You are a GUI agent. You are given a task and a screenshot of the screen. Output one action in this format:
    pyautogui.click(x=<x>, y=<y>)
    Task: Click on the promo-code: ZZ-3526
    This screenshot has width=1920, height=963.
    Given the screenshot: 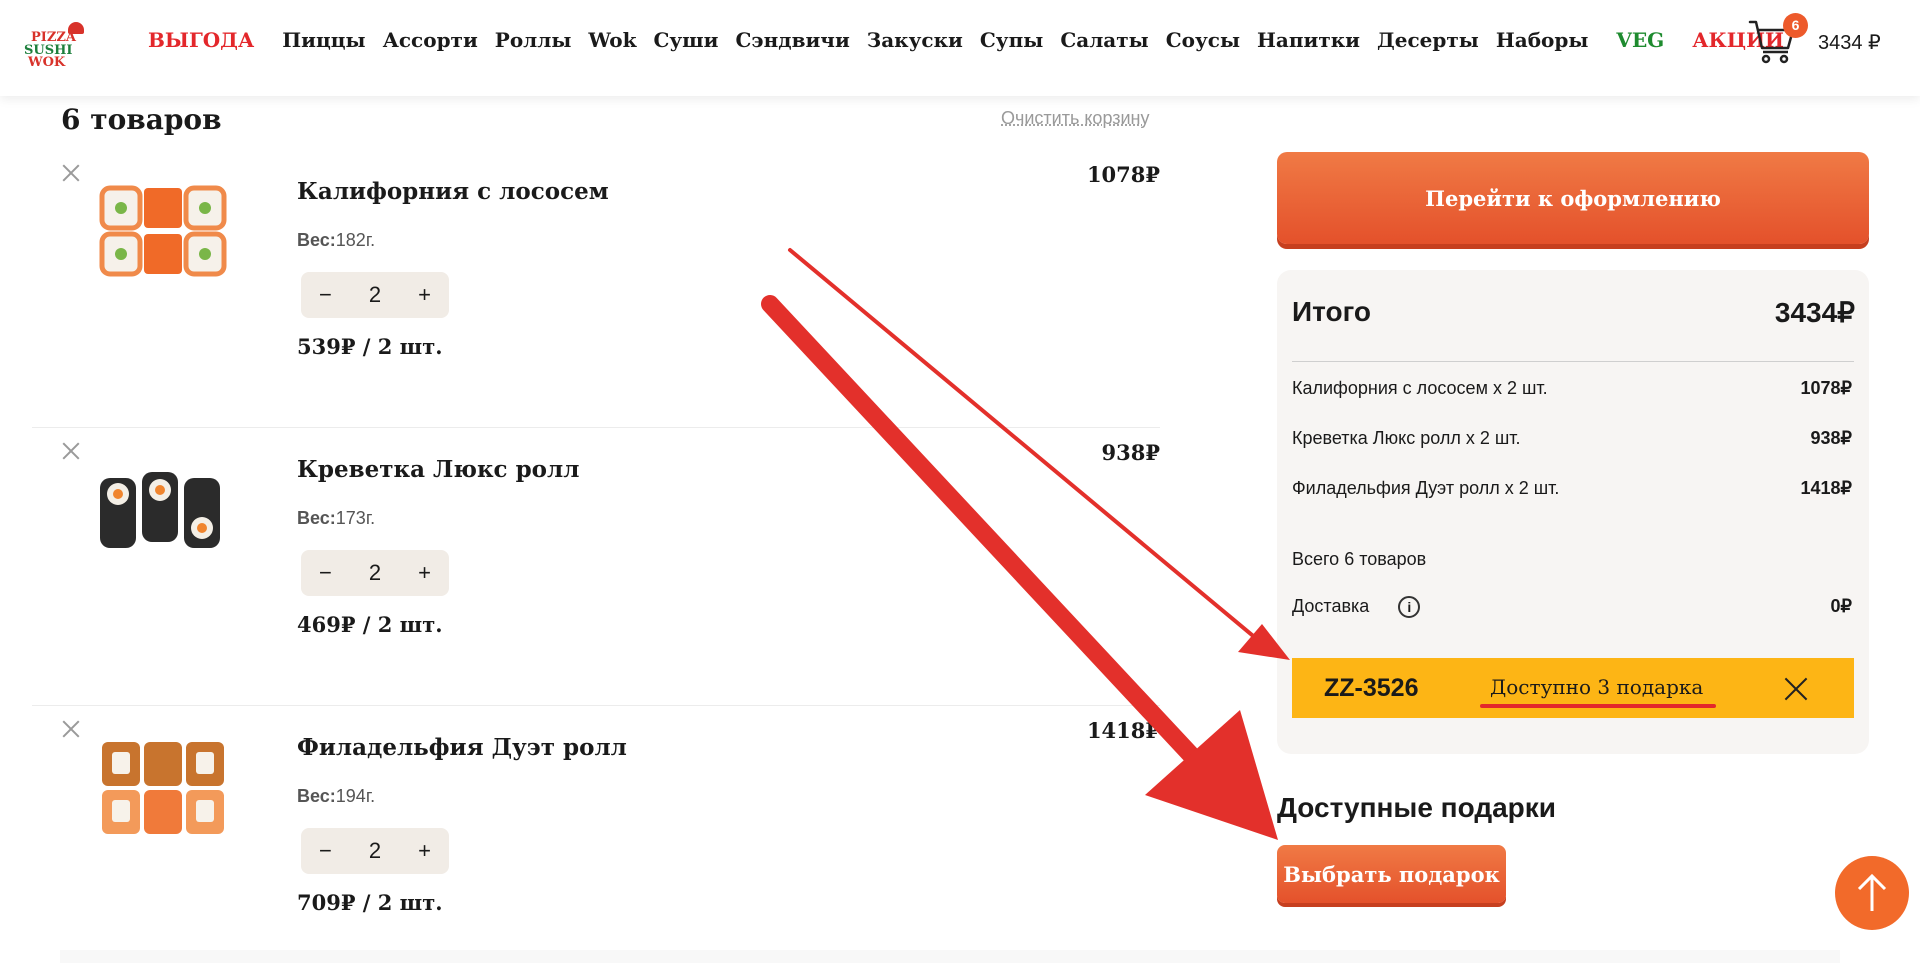 What is the action you would take?
    pyautogui.click(x=1371, y=688)
    